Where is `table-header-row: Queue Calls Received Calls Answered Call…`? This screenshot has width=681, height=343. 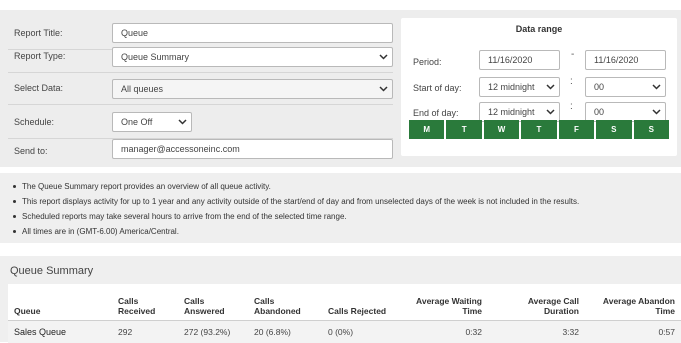
table-header-row: Queue Calls Received Calls Answered Call… is located at coordinates (344, 302).